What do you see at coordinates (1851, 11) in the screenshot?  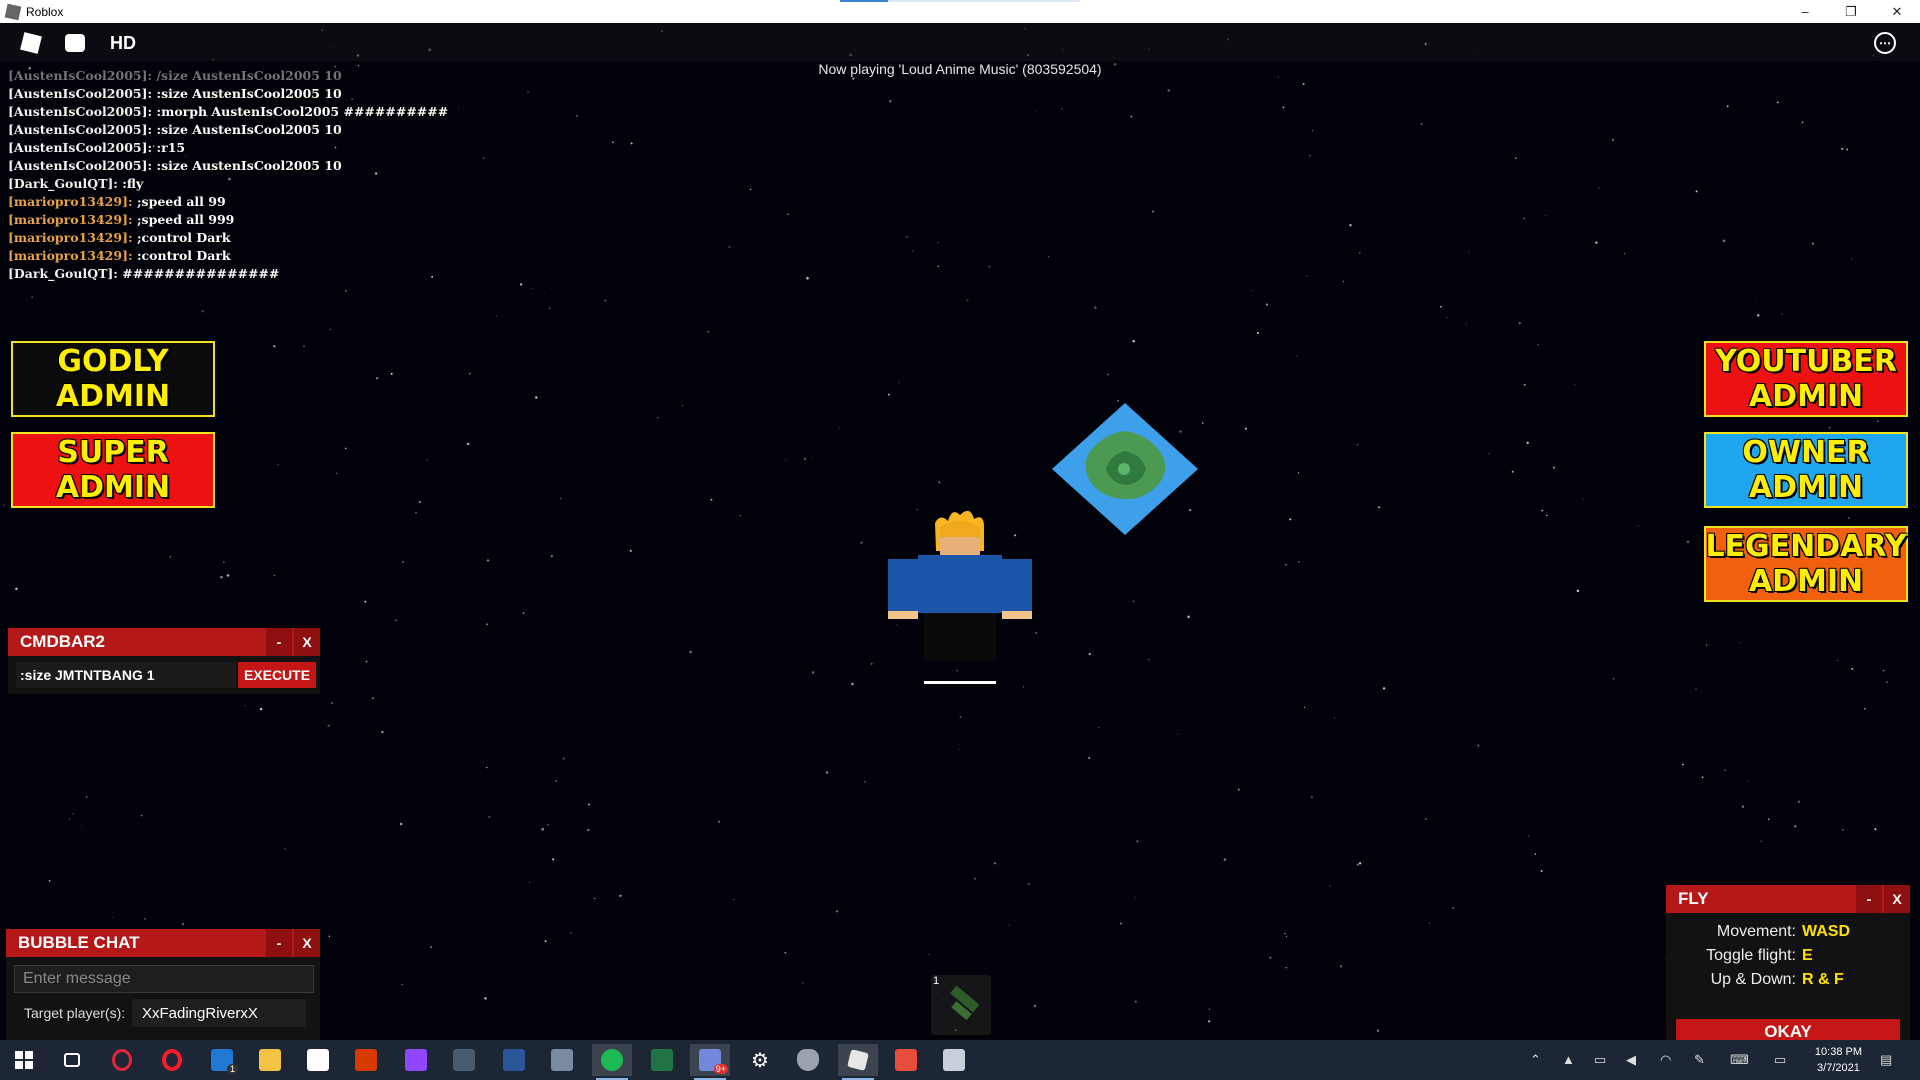 I see `restore-button: ❐` at bounding box center [1851, 11].